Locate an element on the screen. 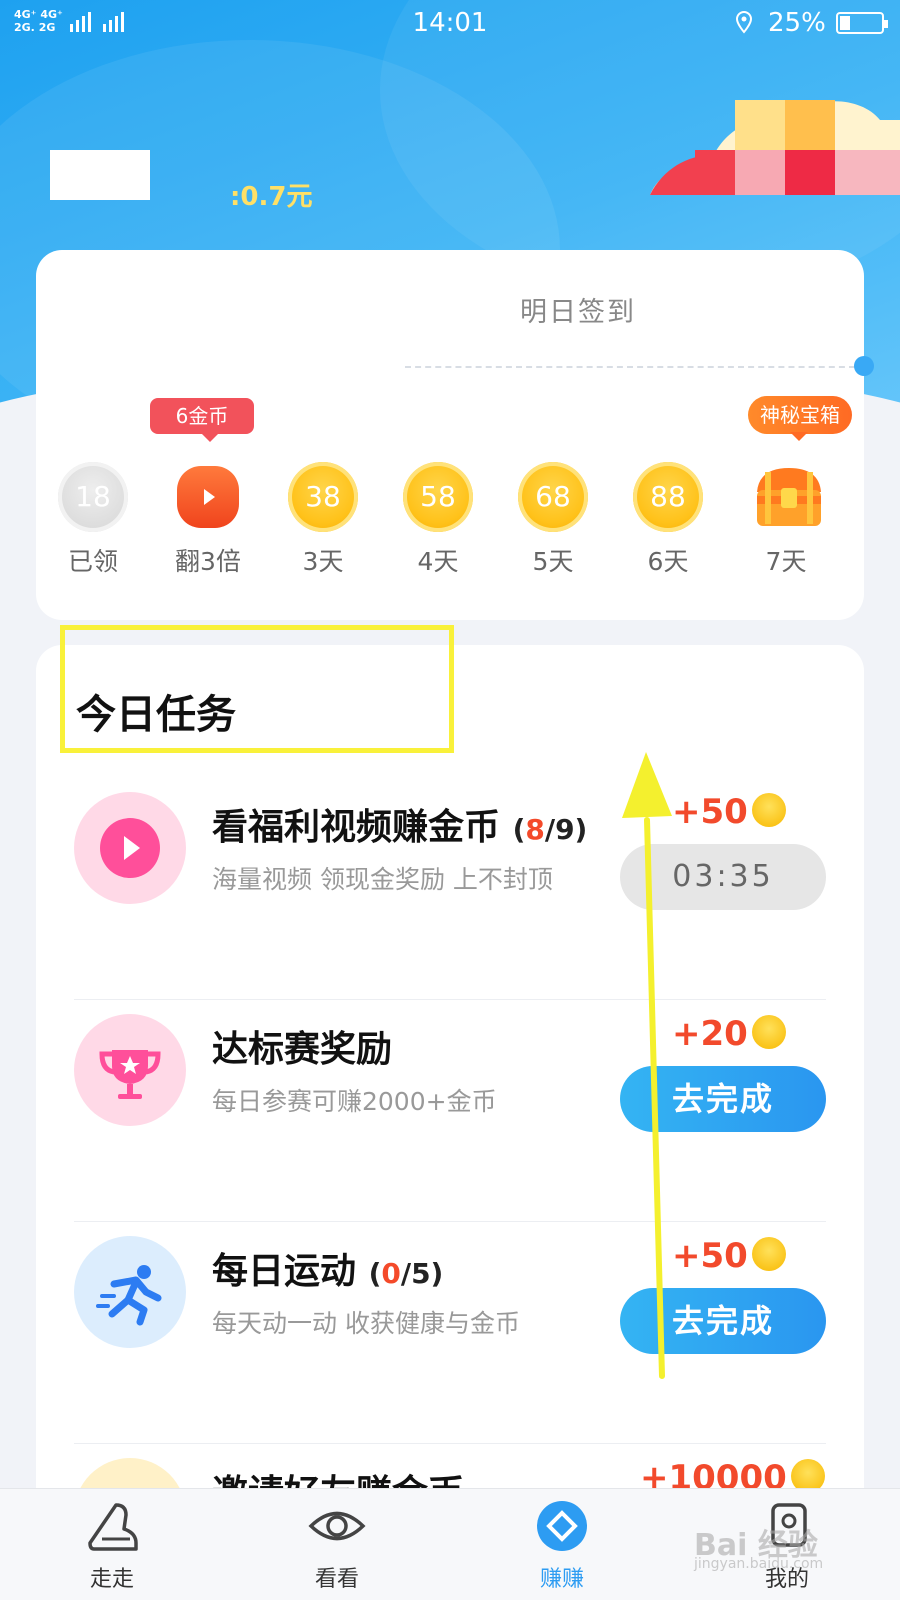 This screenshot has width=900, height=1600. day-label: 6天 is located at coordinates (668, 561).